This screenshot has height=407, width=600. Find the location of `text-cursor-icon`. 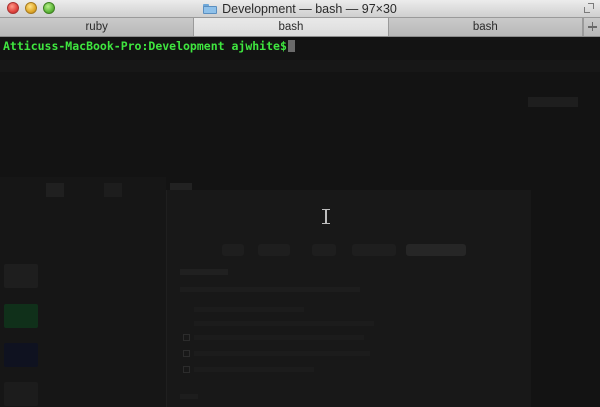

text-cursor-icon is located at coordinates (326, 216).